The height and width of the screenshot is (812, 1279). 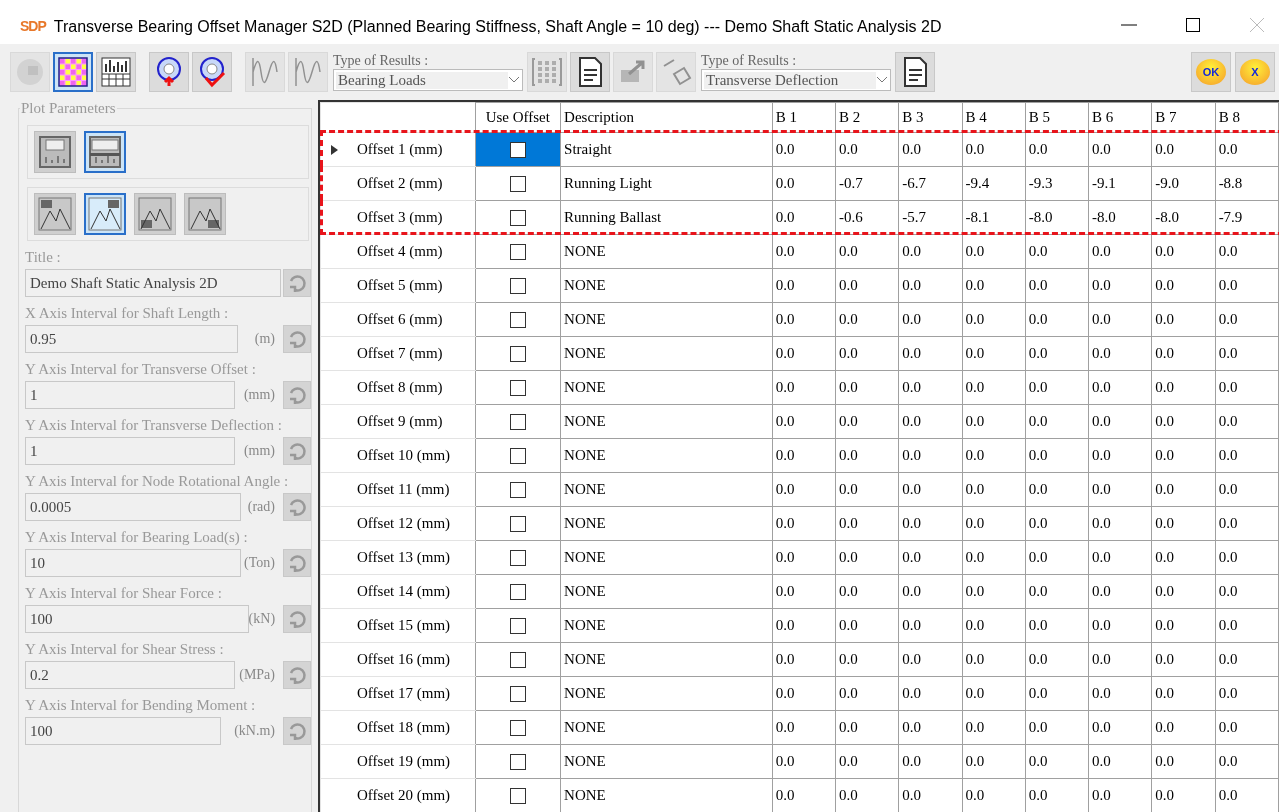 What do you see at coordinates (666, 727) in the screenshot?
I see `table-cell: NONE` at bounding box center [666, 727].